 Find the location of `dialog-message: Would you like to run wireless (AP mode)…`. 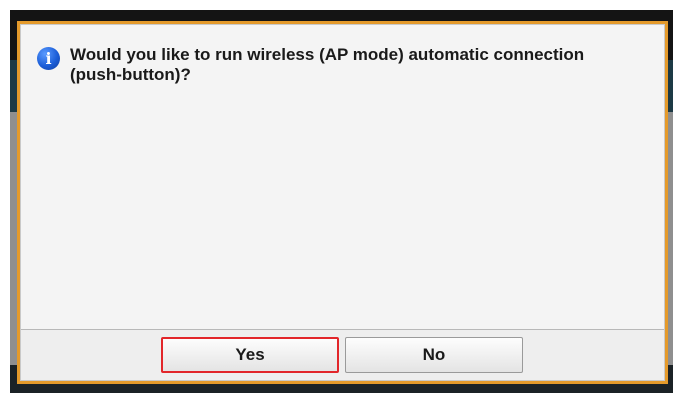

dialog-message: Would you like to run wireless (AP mode)… is located at coordinates (327, 64).